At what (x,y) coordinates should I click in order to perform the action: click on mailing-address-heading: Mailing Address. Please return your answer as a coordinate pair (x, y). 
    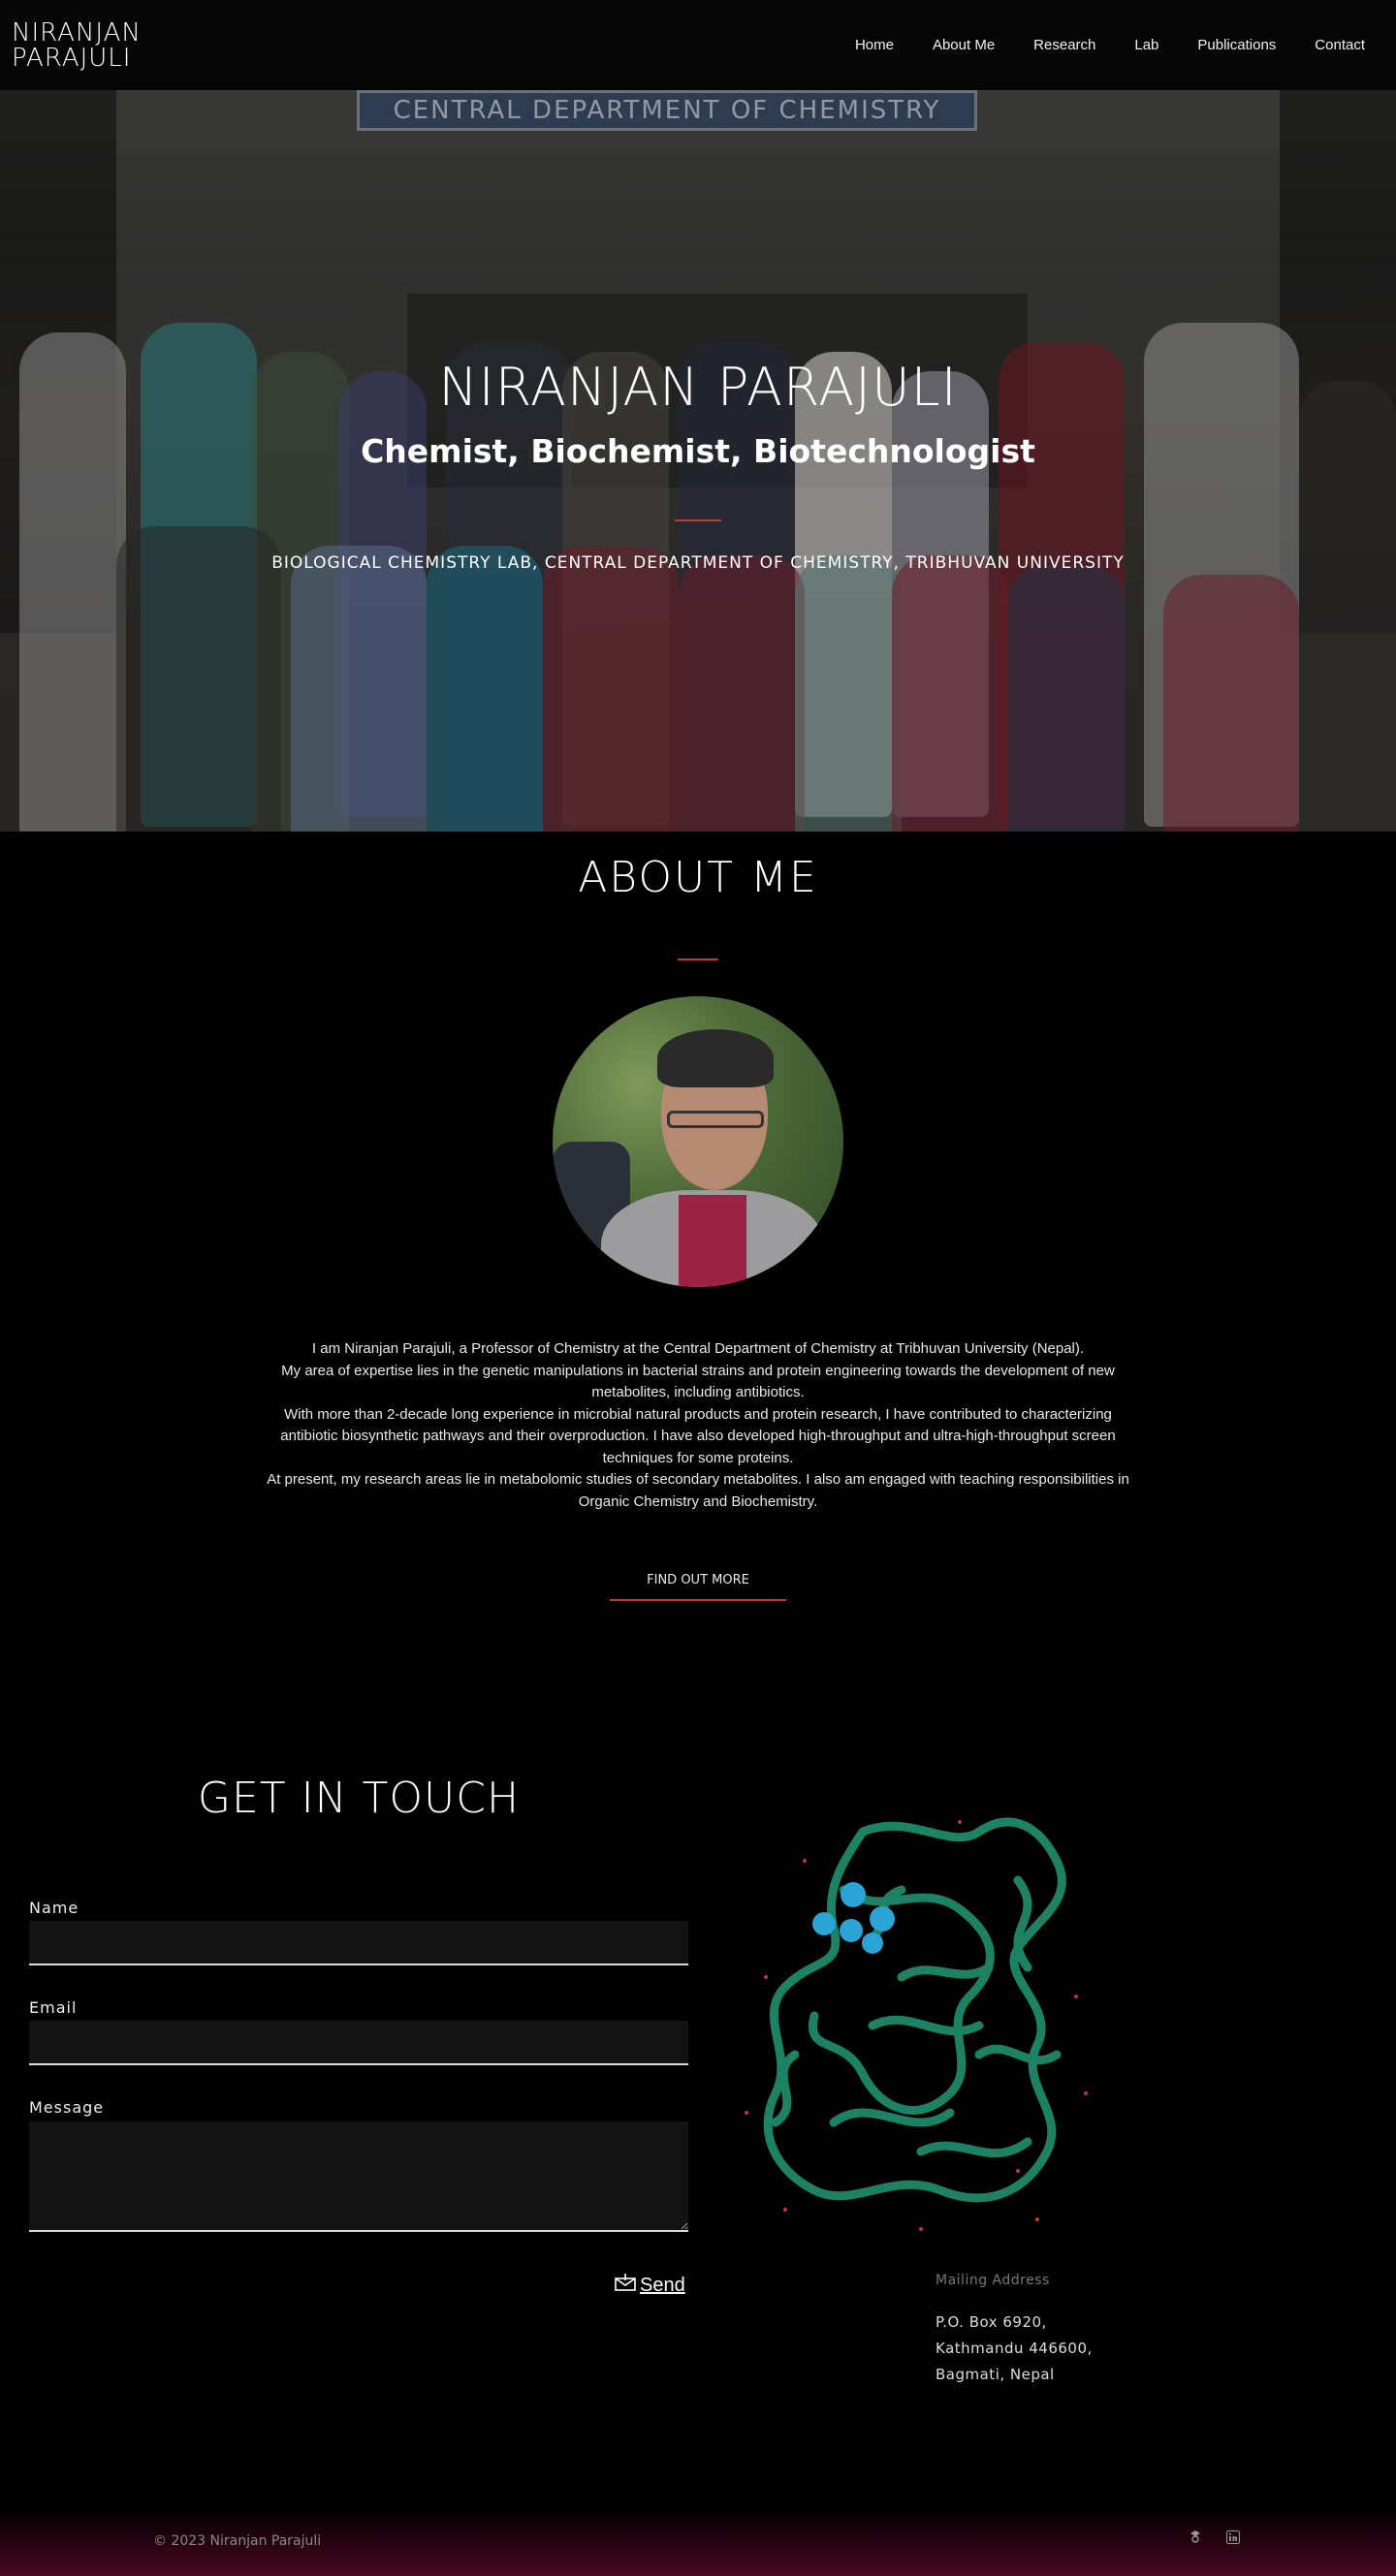
    Looking at the image, I should click on (993, 2280).